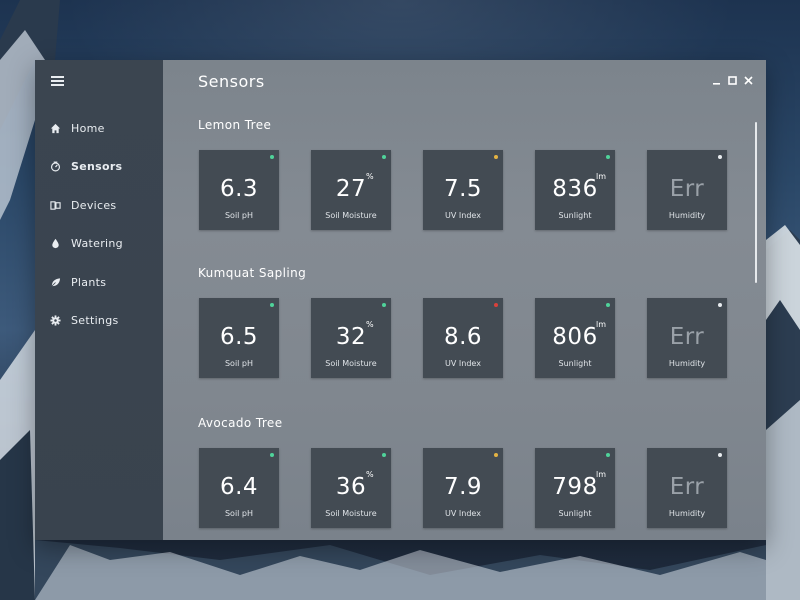 The width and height of the screenshot is (800, 600). Describe the element at coordinates (235, 125) in the screenshot. I see `group-title: Lemon Tree` at that location.